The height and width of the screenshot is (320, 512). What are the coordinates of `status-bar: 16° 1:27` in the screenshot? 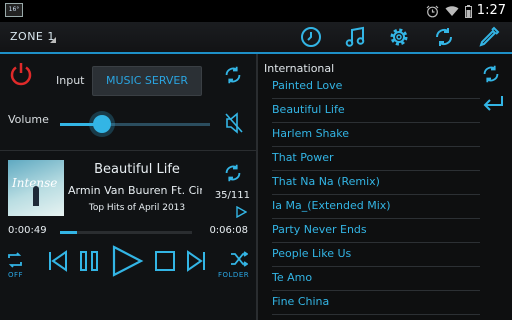 It's located at (256, 11).